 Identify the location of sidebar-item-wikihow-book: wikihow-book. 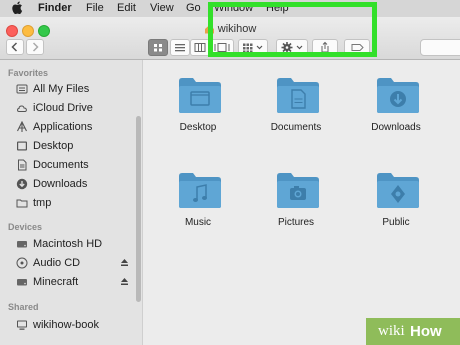
(76, 326).